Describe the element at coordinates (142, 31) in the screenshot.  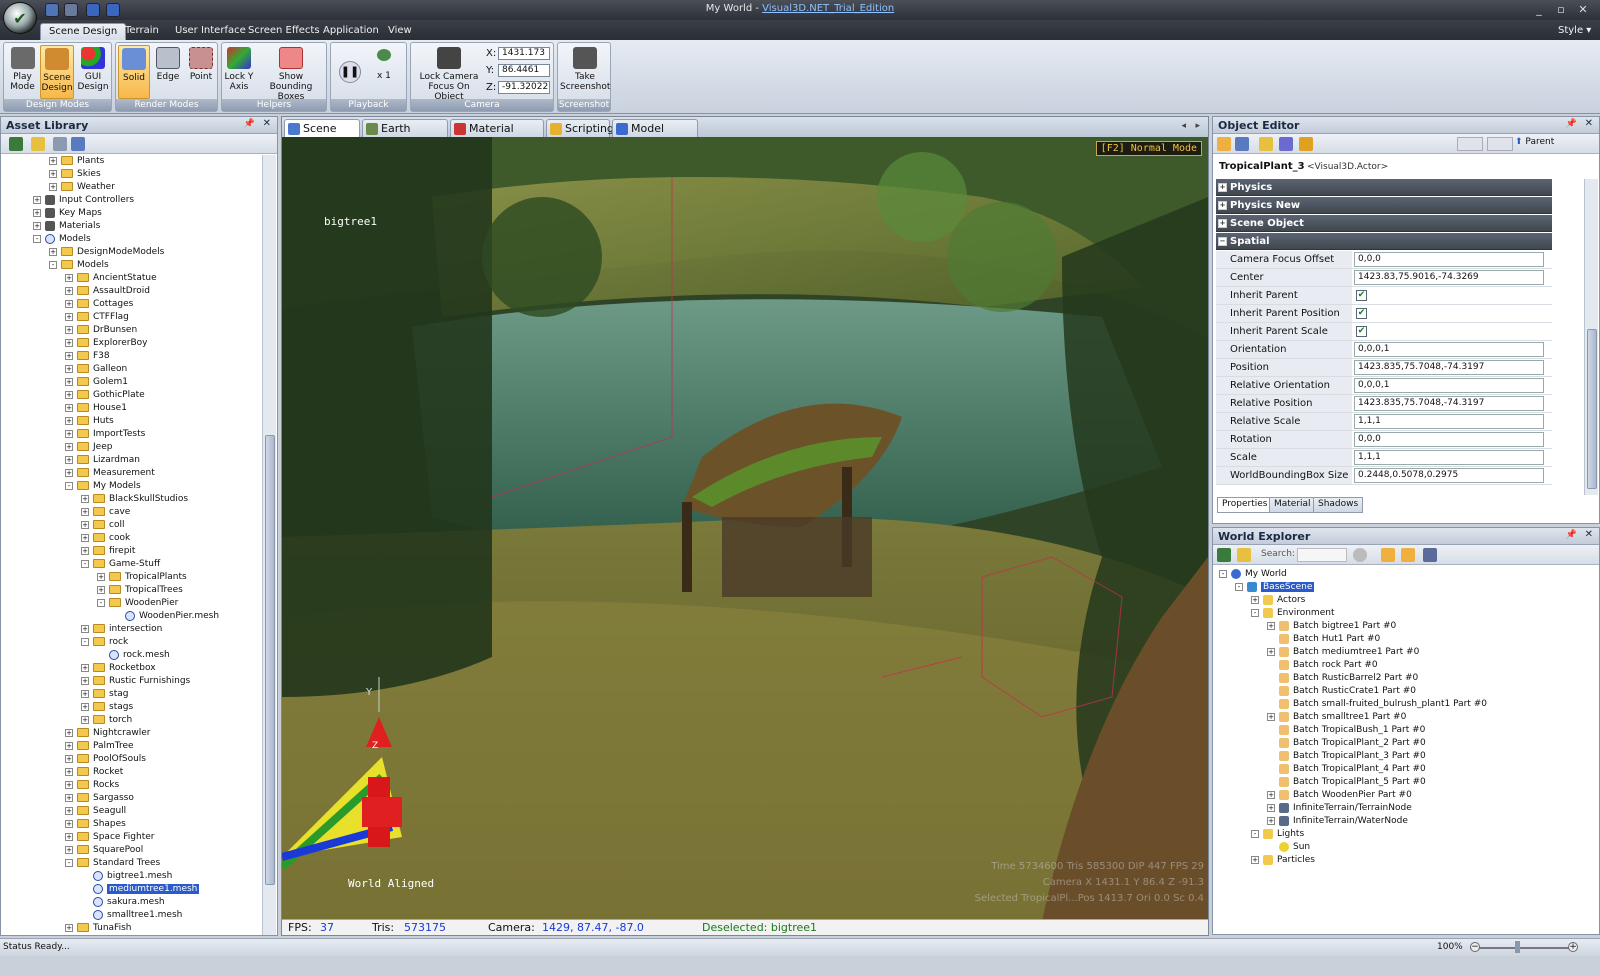
I see `tab-terrain: Terrain` at that location.